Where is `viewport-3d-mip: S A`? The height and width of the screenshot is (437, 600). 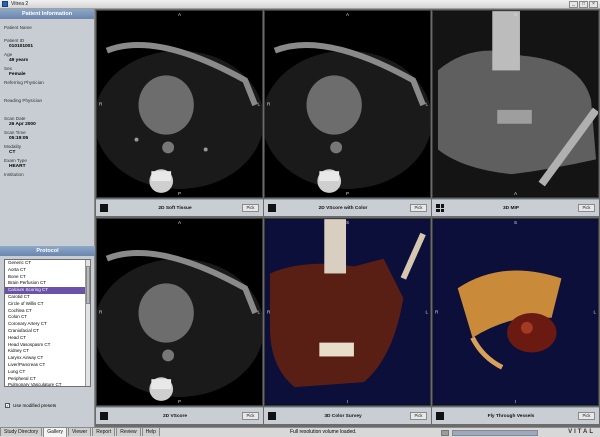
viewport-3d-mip: S A is located at coordinates (515, 104).